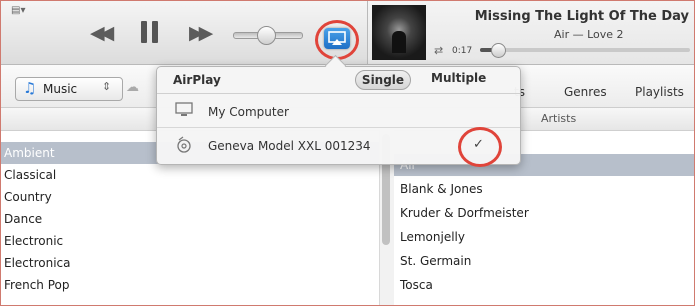  What do you see at coordinates (184, 112) in the screenshot?
I see `computer-icon` at bounding box center [184, 112].